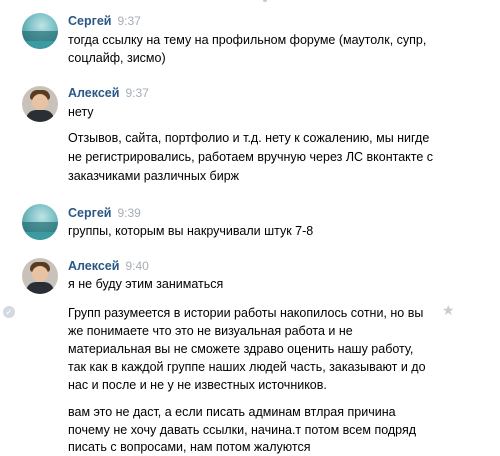 This screenshot has height=456, width=500. Describe the element at coordinates (191, 231) in the screenshot. I see `message-text: группы, которым вы накручивали штук 7-8` at that location.